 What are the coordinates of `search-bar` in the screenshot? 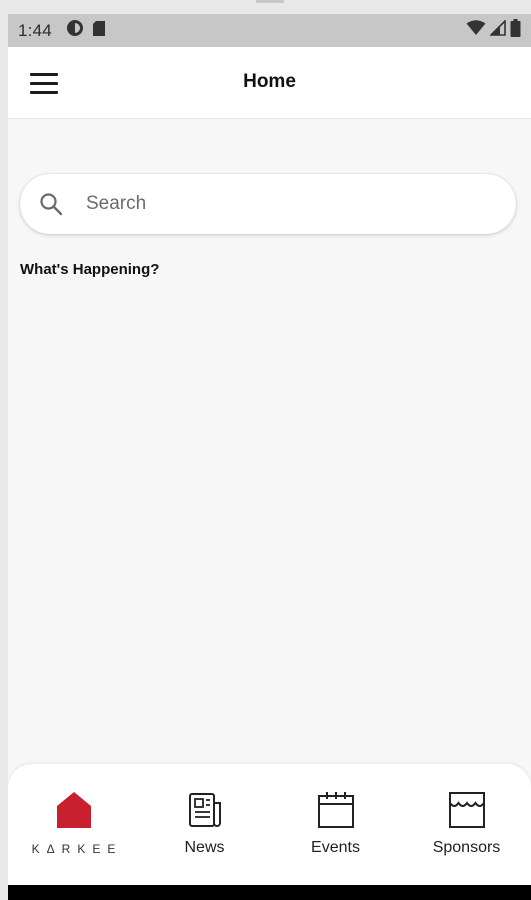 It's located at (268, 204).